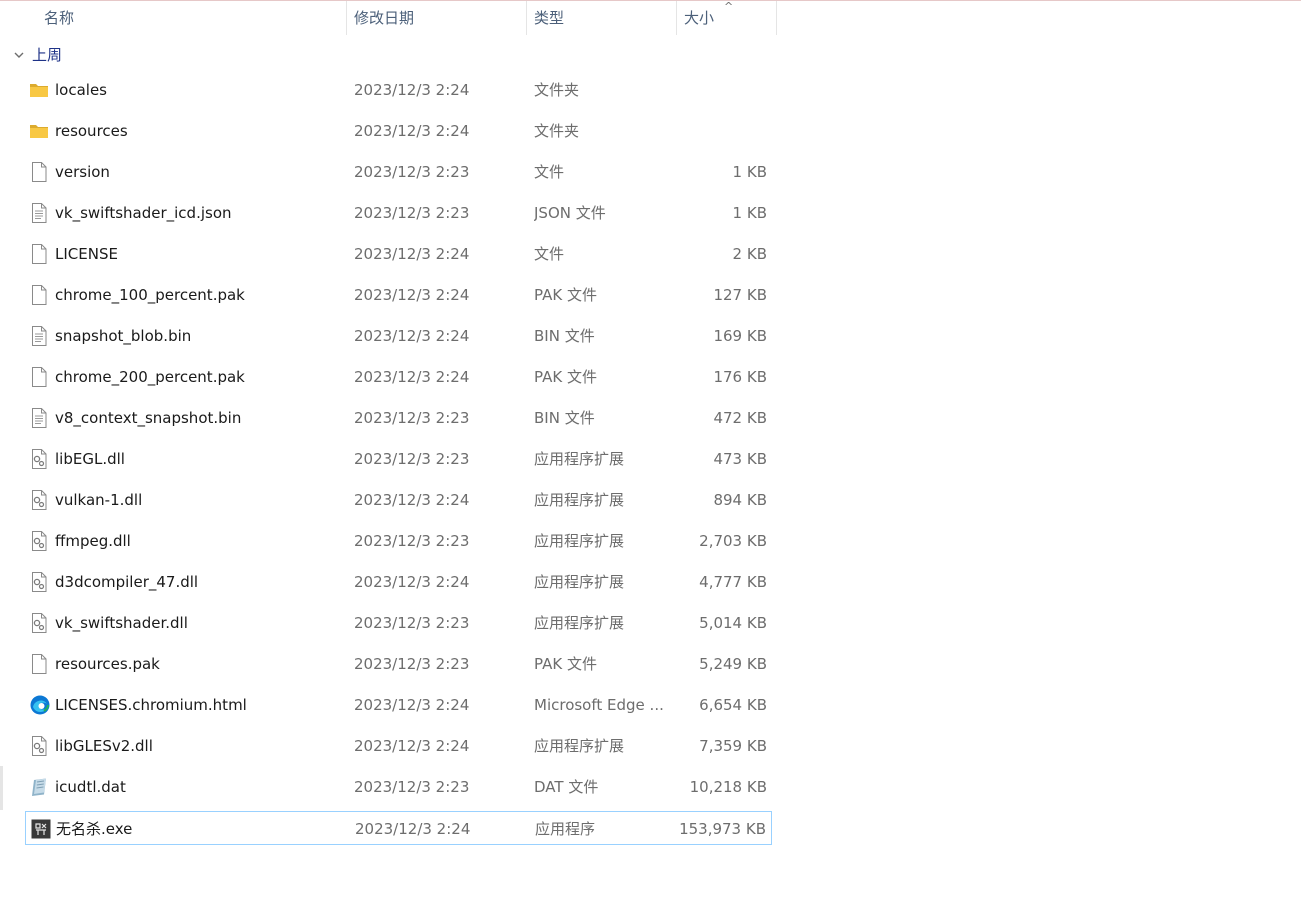  Describe the element at coordinates (749, 213) in the screenshot. I see `file-size: 1 KB` at that location.